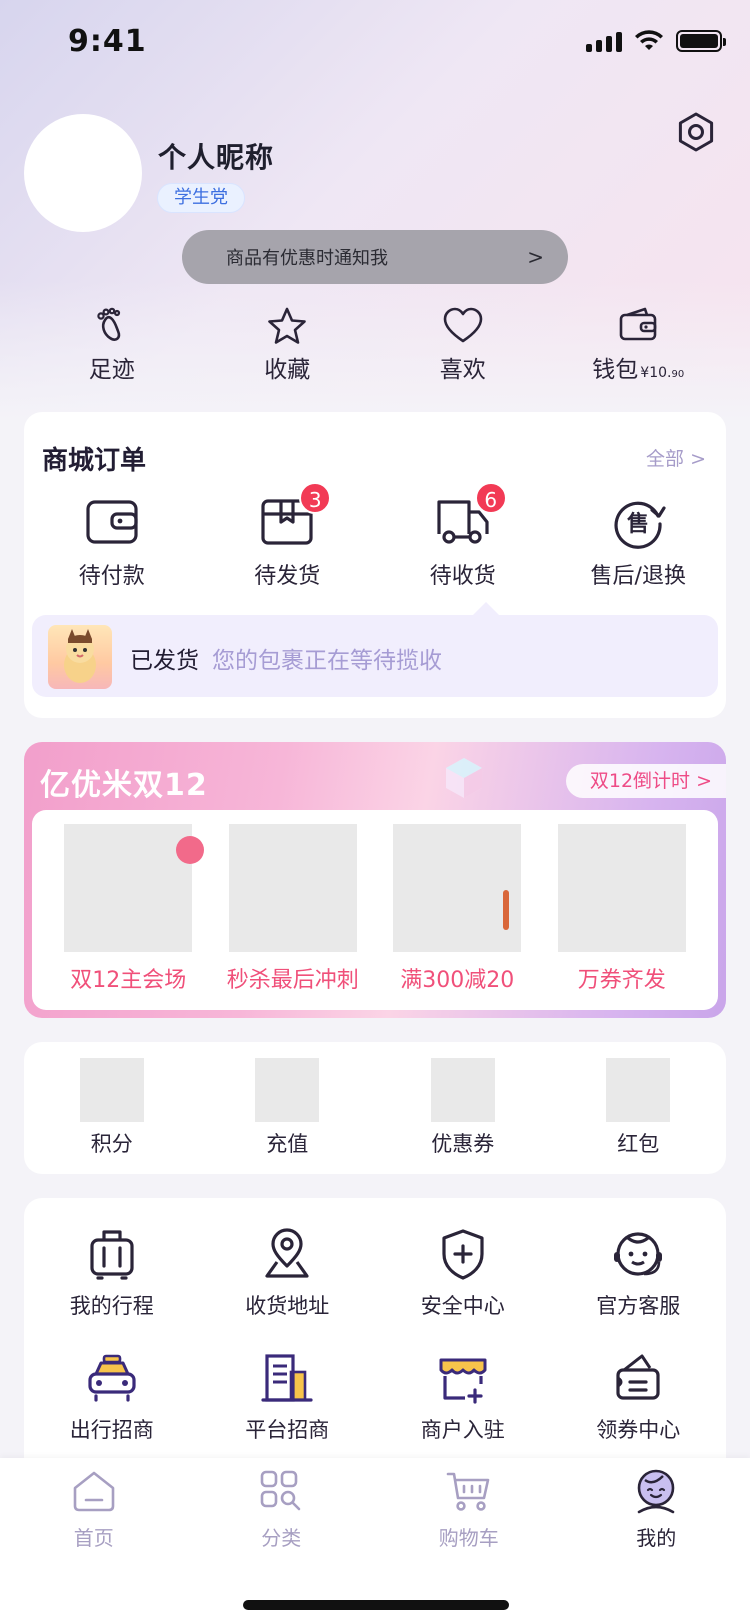  Describe the element at coordinates (656, 1518) in the screenshot. I see `tab-me: 我的` at that location.